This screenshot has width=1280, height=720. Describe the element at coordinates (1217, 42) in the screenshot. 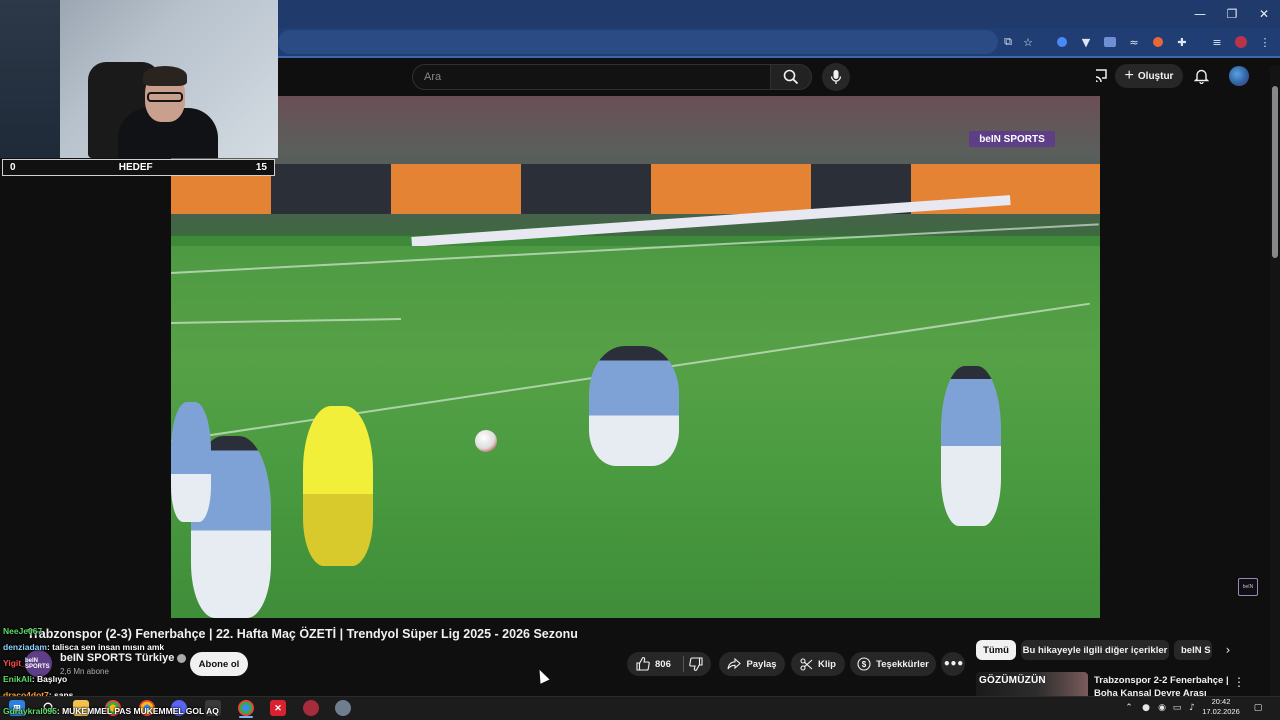

I see `media-controls-icon: ≡` at that location.